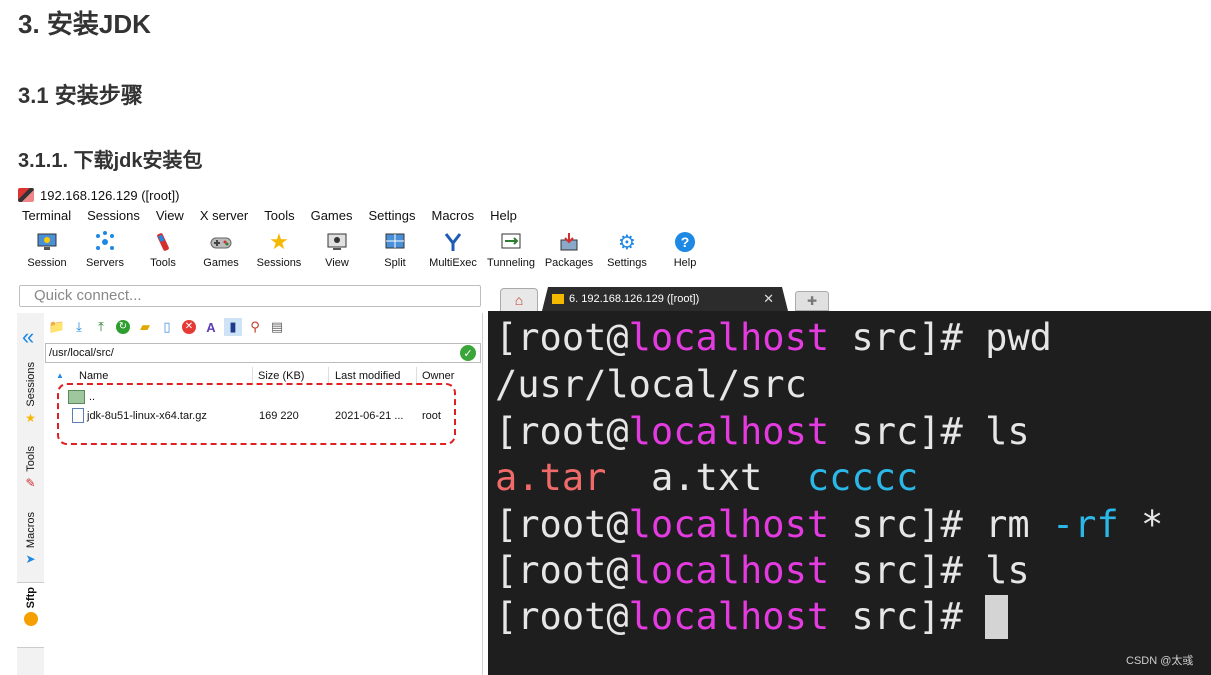 The height and width of the screenshot is (675, 1211). I want to click on tunneling-icon, so click(511, 242).